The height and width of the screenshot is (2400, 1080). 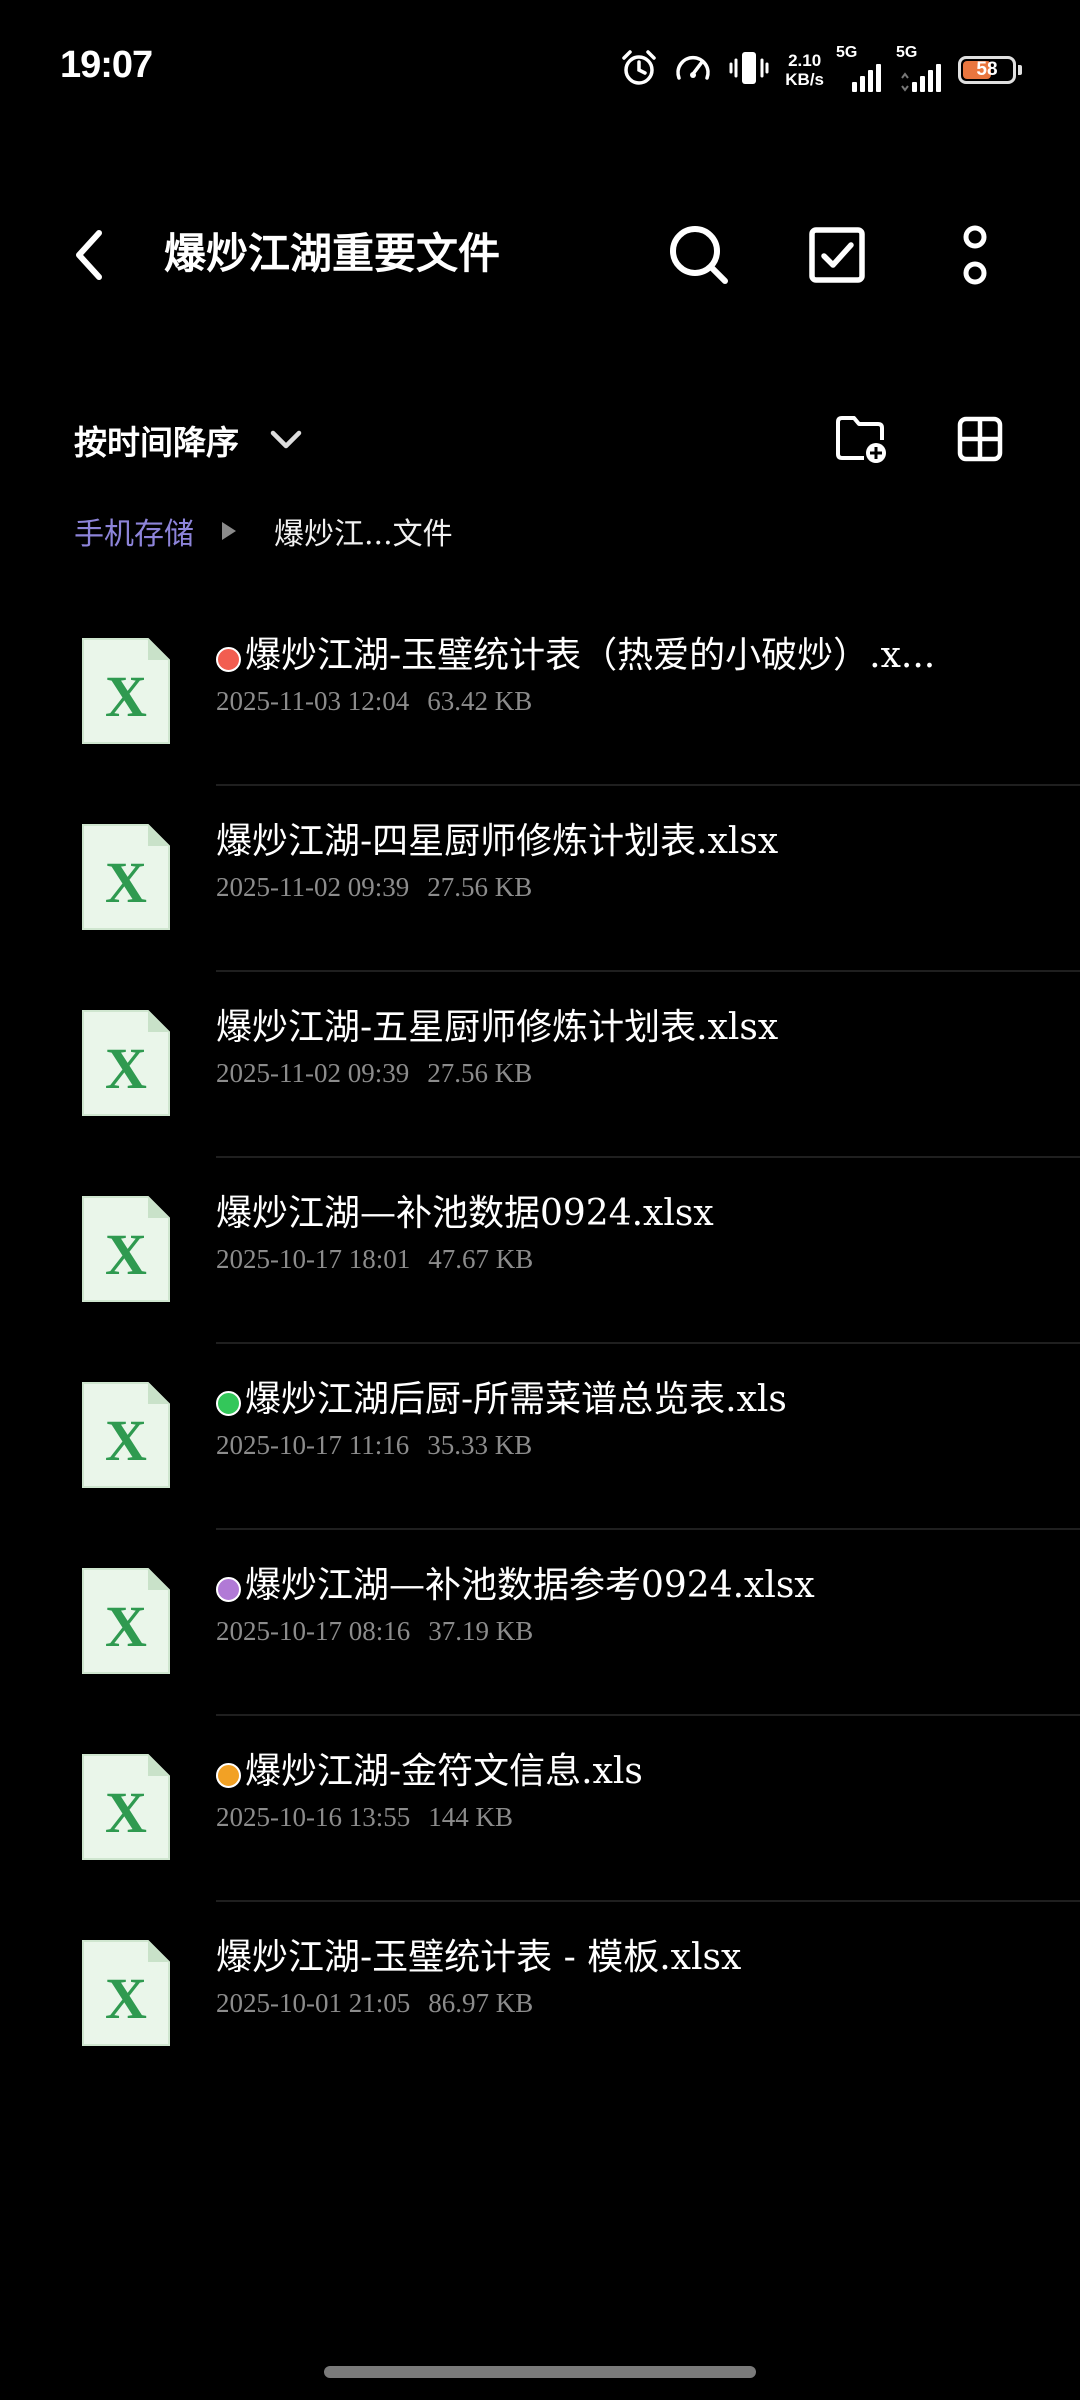 What do you see at coordinates (628, 701) in the screenshot?
I see `file-meta: 2025-11-03 12:04 63.42 KB` at bounding box center [628, 701].